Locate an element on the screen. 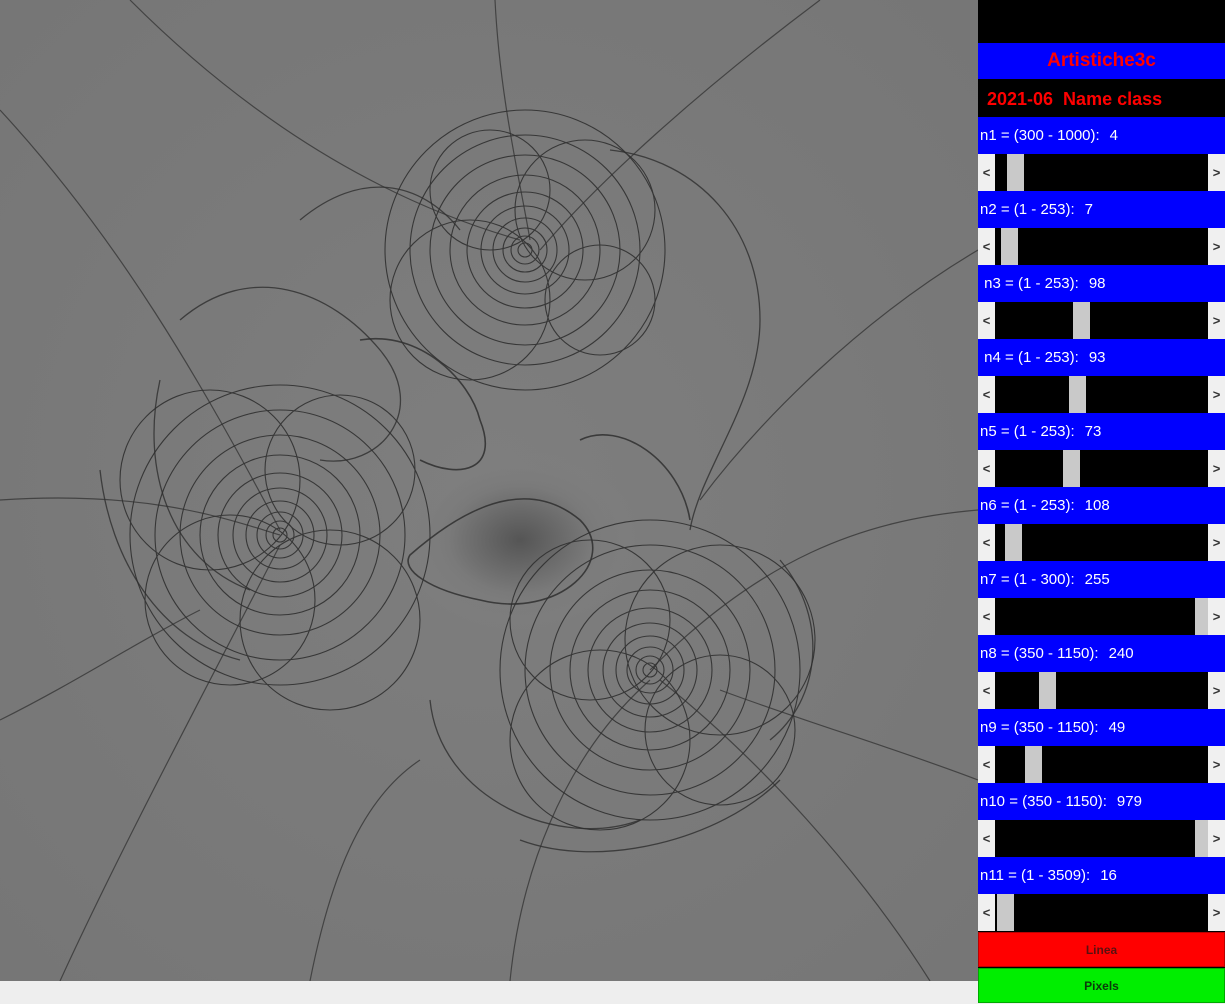 This screenshot has height=1004, width=1225. param-slider-n2: < > is located at coordinates (1101, 246).